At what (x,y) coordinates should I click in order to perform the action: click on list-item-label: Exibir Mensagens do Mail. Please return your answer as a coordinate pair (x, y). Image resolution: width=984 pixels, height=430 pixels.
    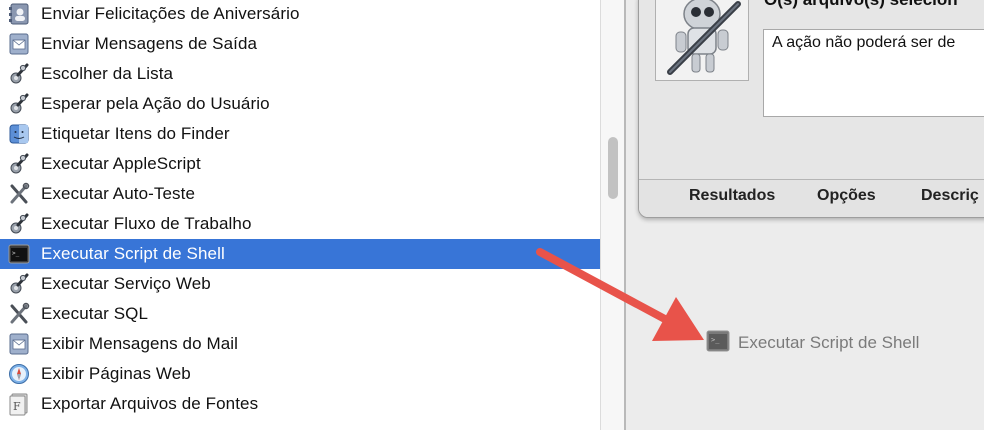
    Looking at the image, I should click on (140, 343).